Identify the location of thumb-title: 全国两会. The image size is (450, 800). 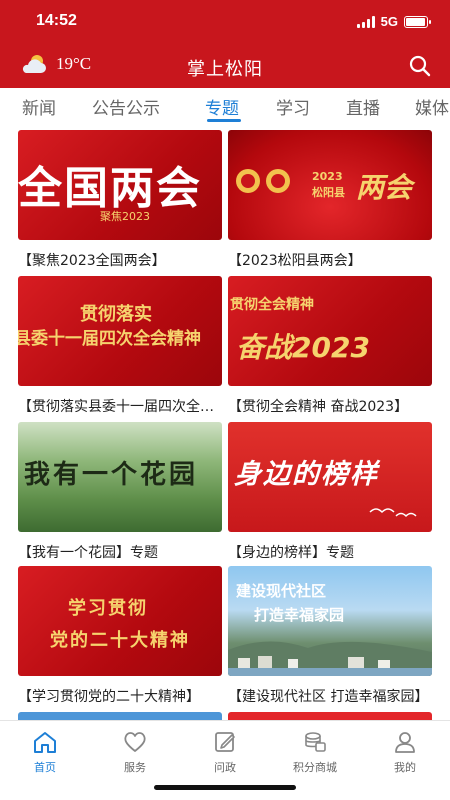
(110, 188).